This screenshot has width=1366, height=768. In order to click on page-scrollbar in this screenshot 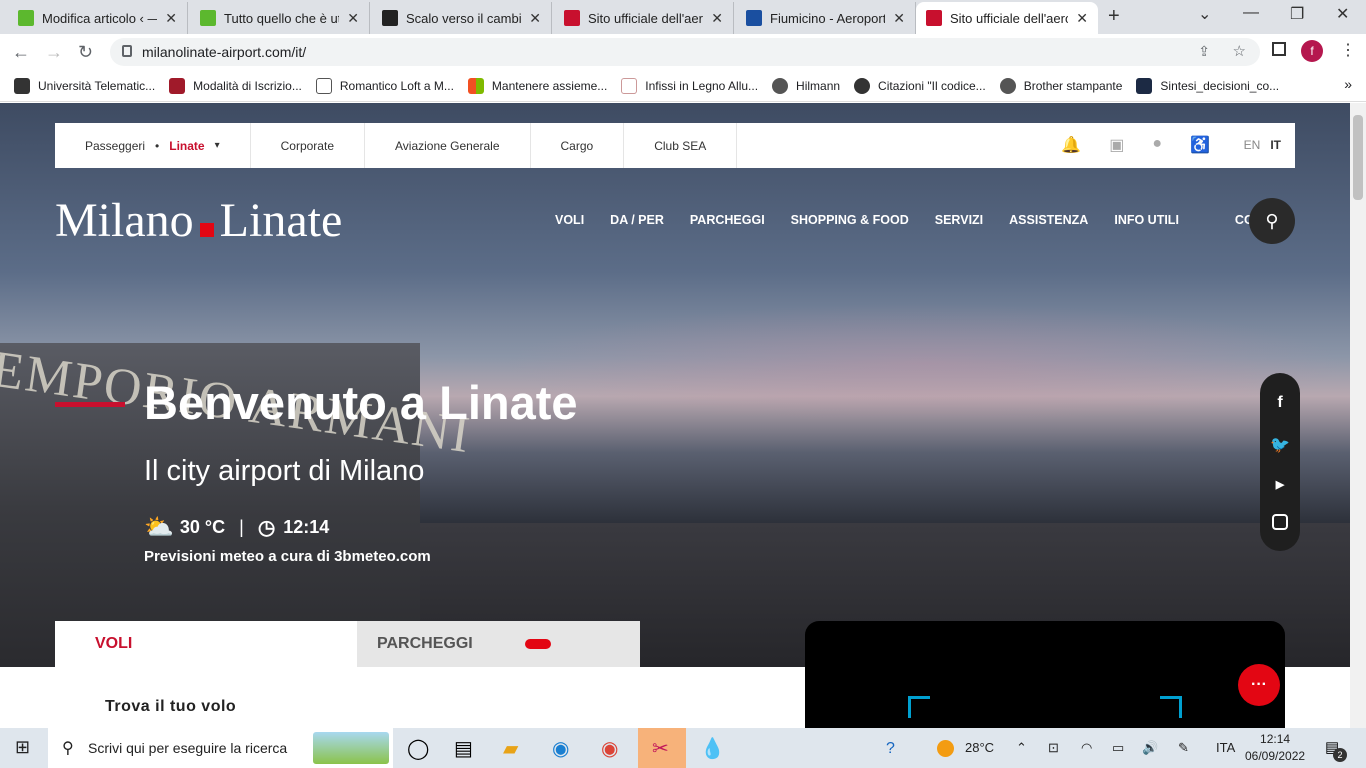, I will do `click(1358, 415)`.